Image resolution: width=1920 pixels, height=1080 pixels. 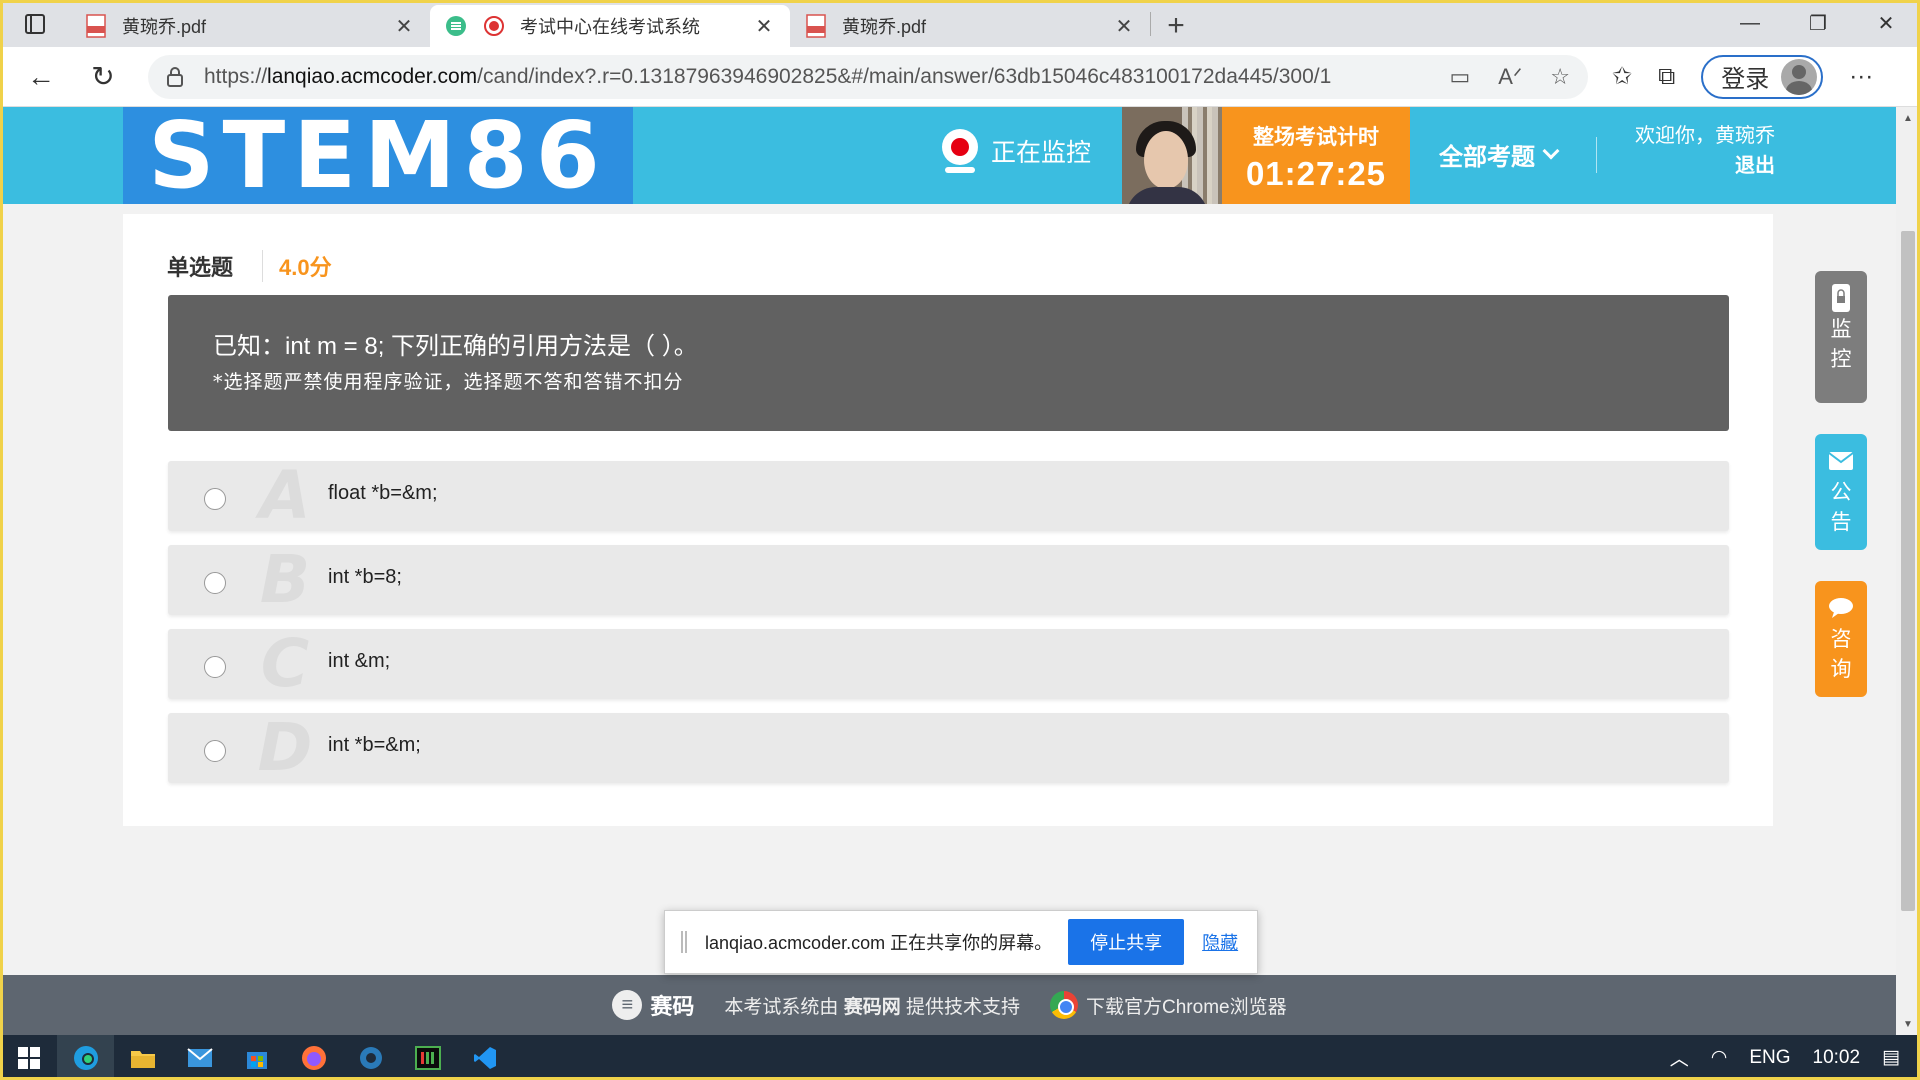 What do you see at coordinates (1622, 76) in the screenshot?
I see `favorites-icon: ✩` at bounding box center [1622, 76].